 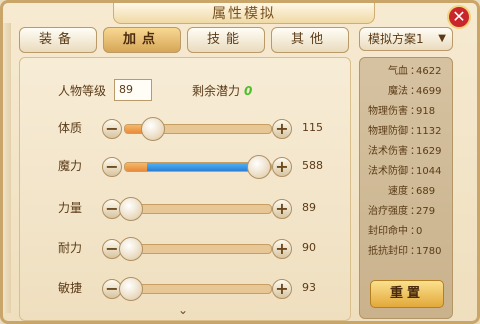 What do you see at coordinates (70, 208) in the screenshot?
I see `attribute-label: 力量` at bounding box center [70, 208].